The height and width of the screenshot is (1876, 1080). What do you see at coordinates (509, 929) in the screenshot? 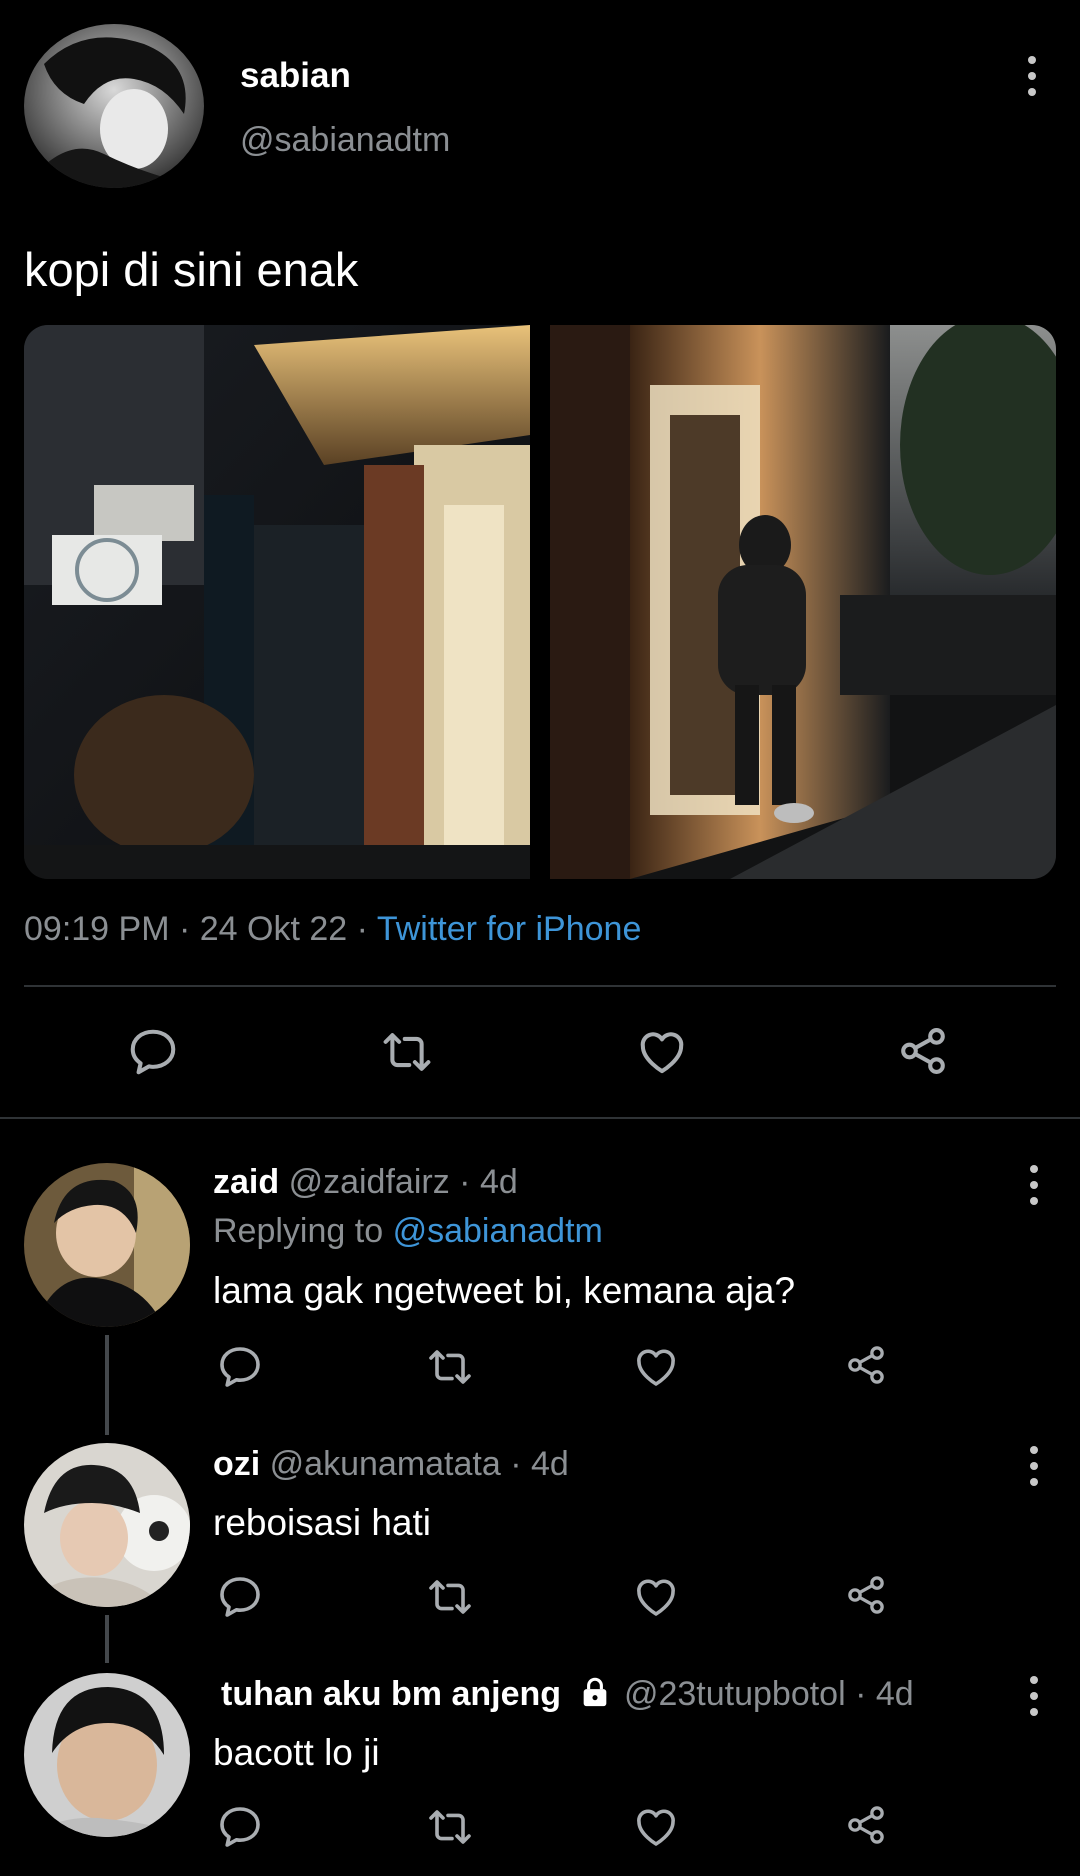
I see `tweet-source-link: Twitter for iPhone` at bounding box center [509, 929].